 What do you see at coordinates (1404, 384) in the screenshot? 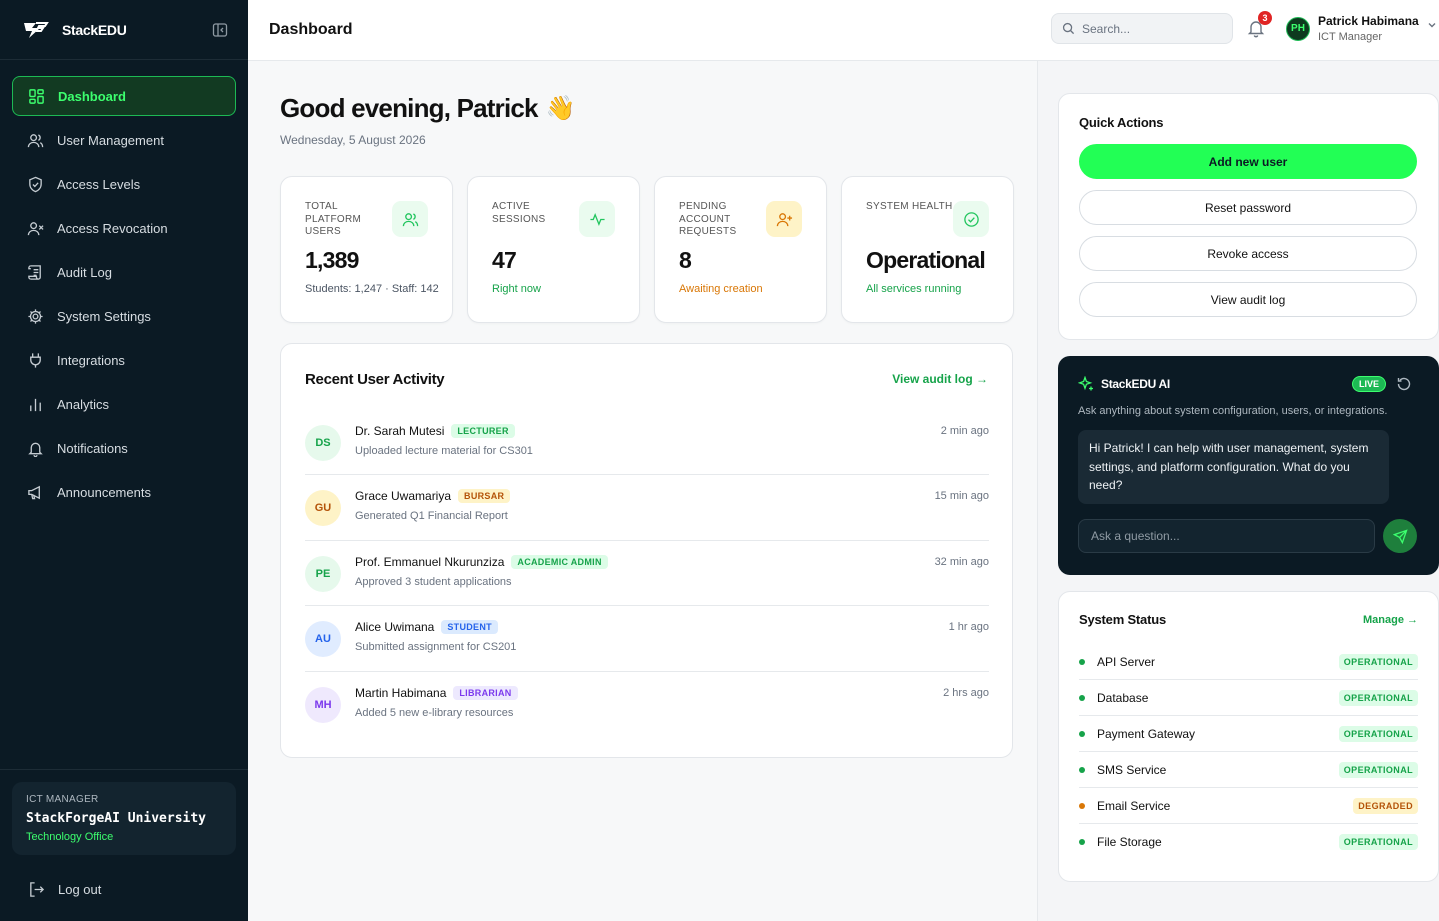
I see `refresh-icon` at bounding box center [1404, 384].